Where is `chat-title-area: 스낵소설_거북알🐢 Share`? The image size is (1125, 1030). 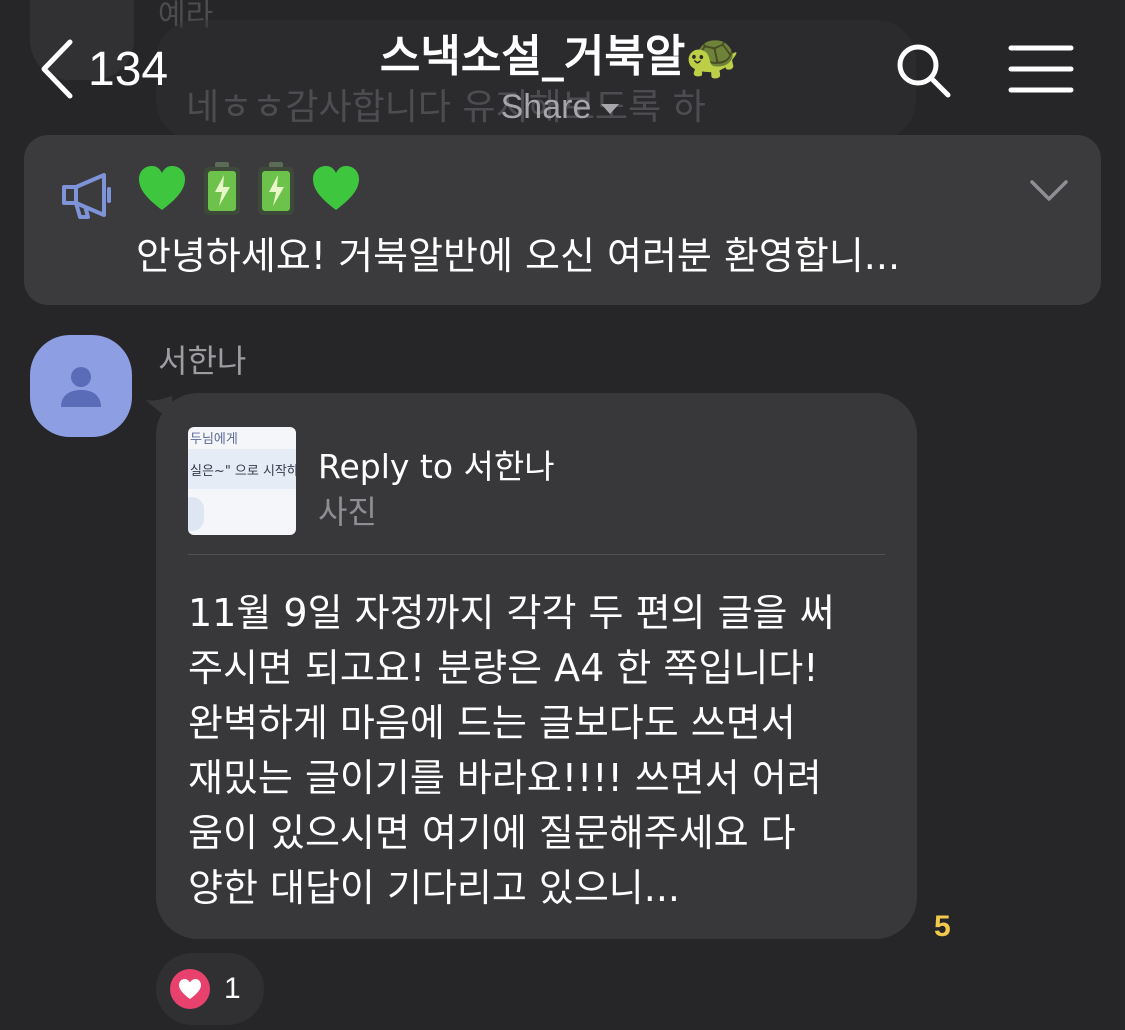 chat-title-area: 스낵소설_거북알🐢 Share is located at coordinates (560, 73).